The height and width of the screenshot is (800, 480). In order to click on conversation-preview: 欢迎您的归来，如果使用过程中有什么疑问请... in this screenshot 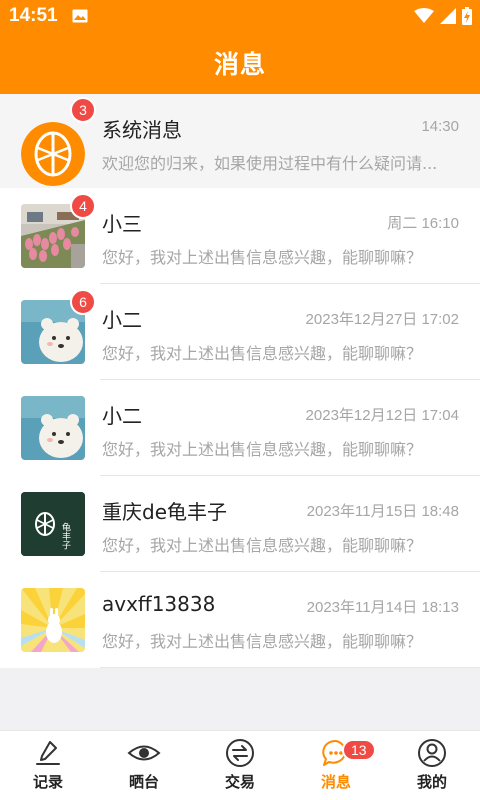, I will do `click(270, 163)`.